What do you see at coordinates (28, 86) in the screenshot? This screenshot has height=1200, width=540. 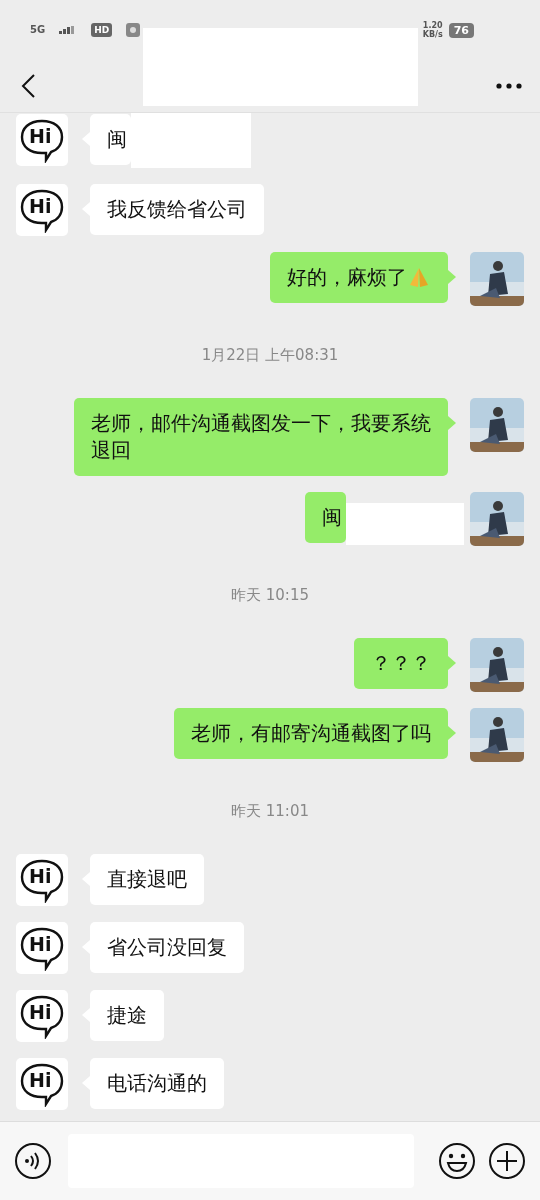 I see `back-icon` at bounding box center [28, 86].